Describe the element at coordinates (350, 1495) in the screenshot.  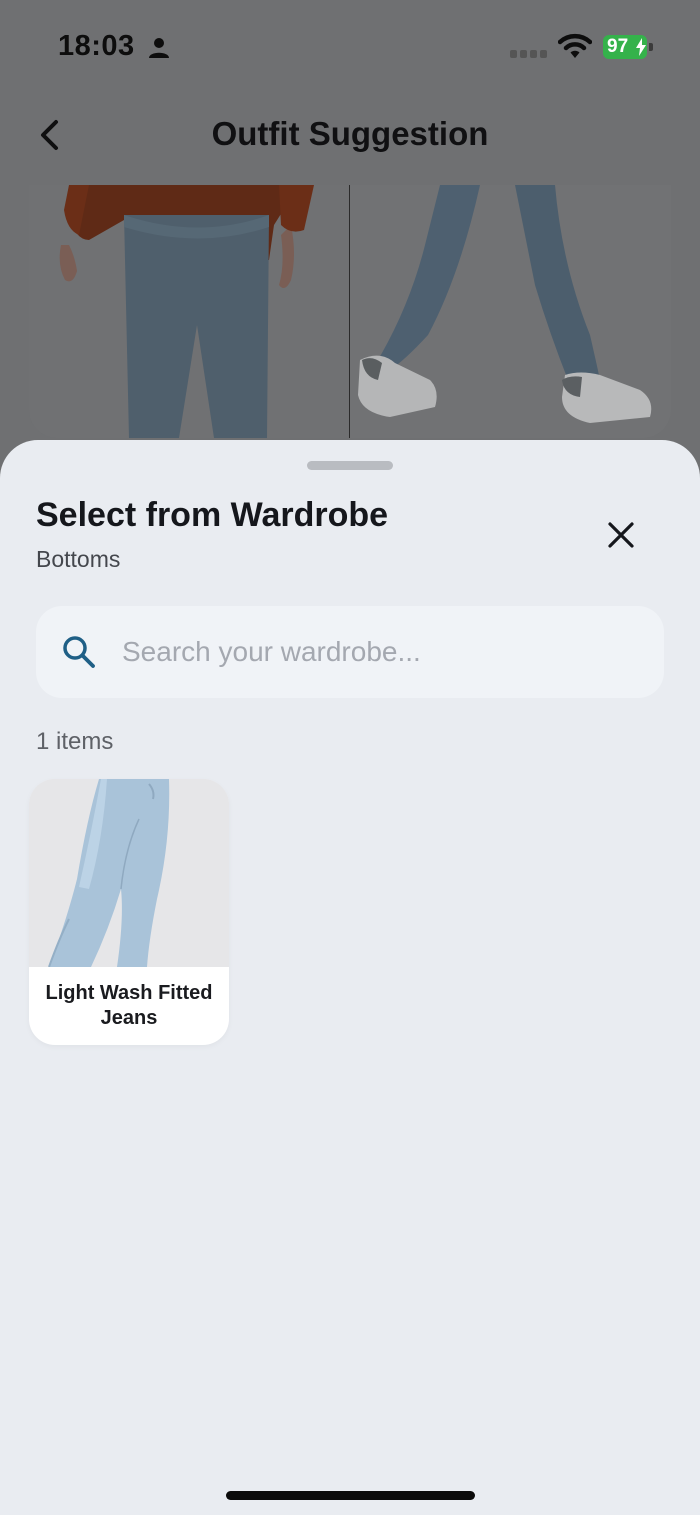
I see `home-indicator` at that location.